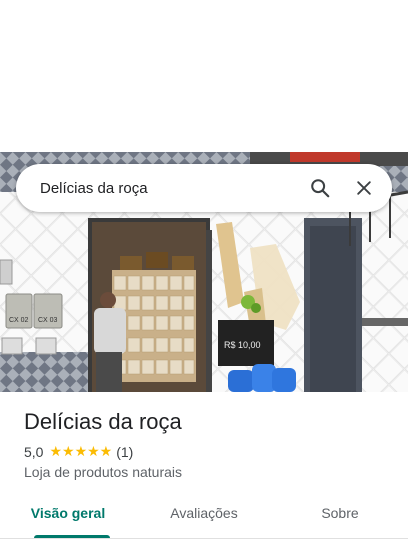  I want to click on close-icon, so click(364, 188).